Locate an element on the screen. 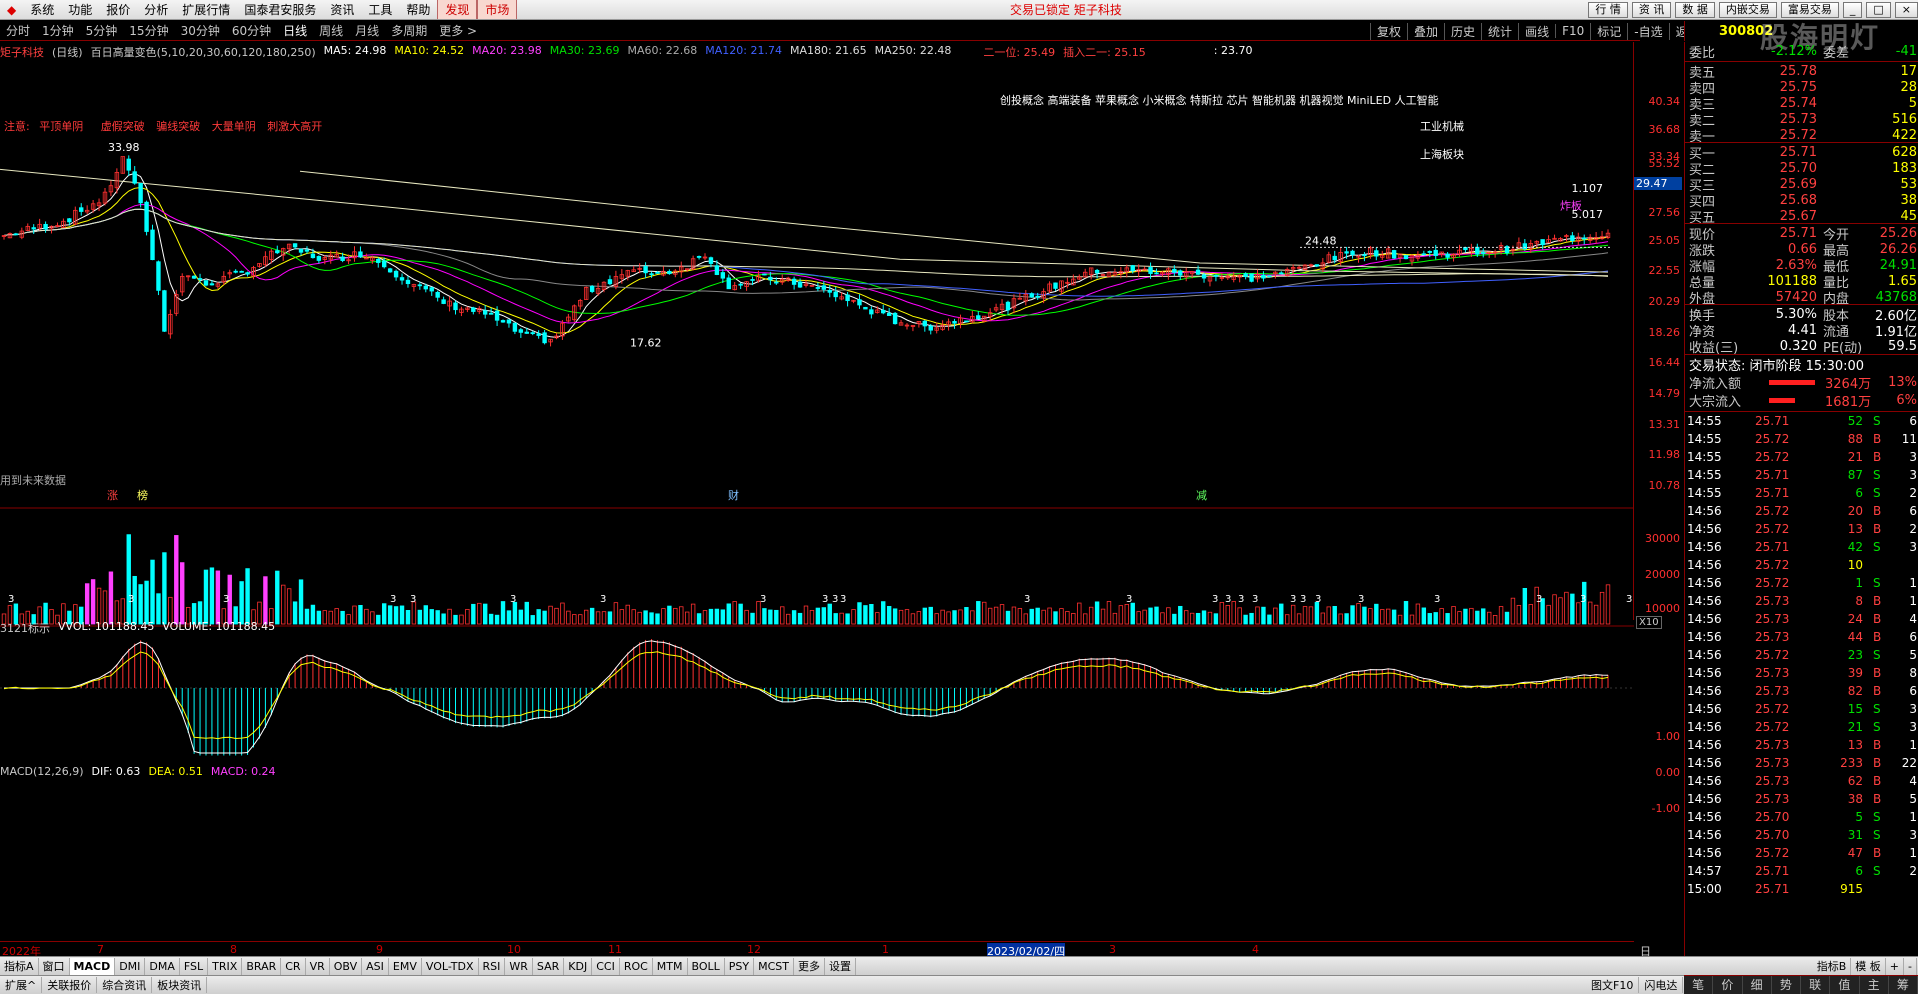  quote-view-tab-1: 价 is located at coordinates (1728, 985).